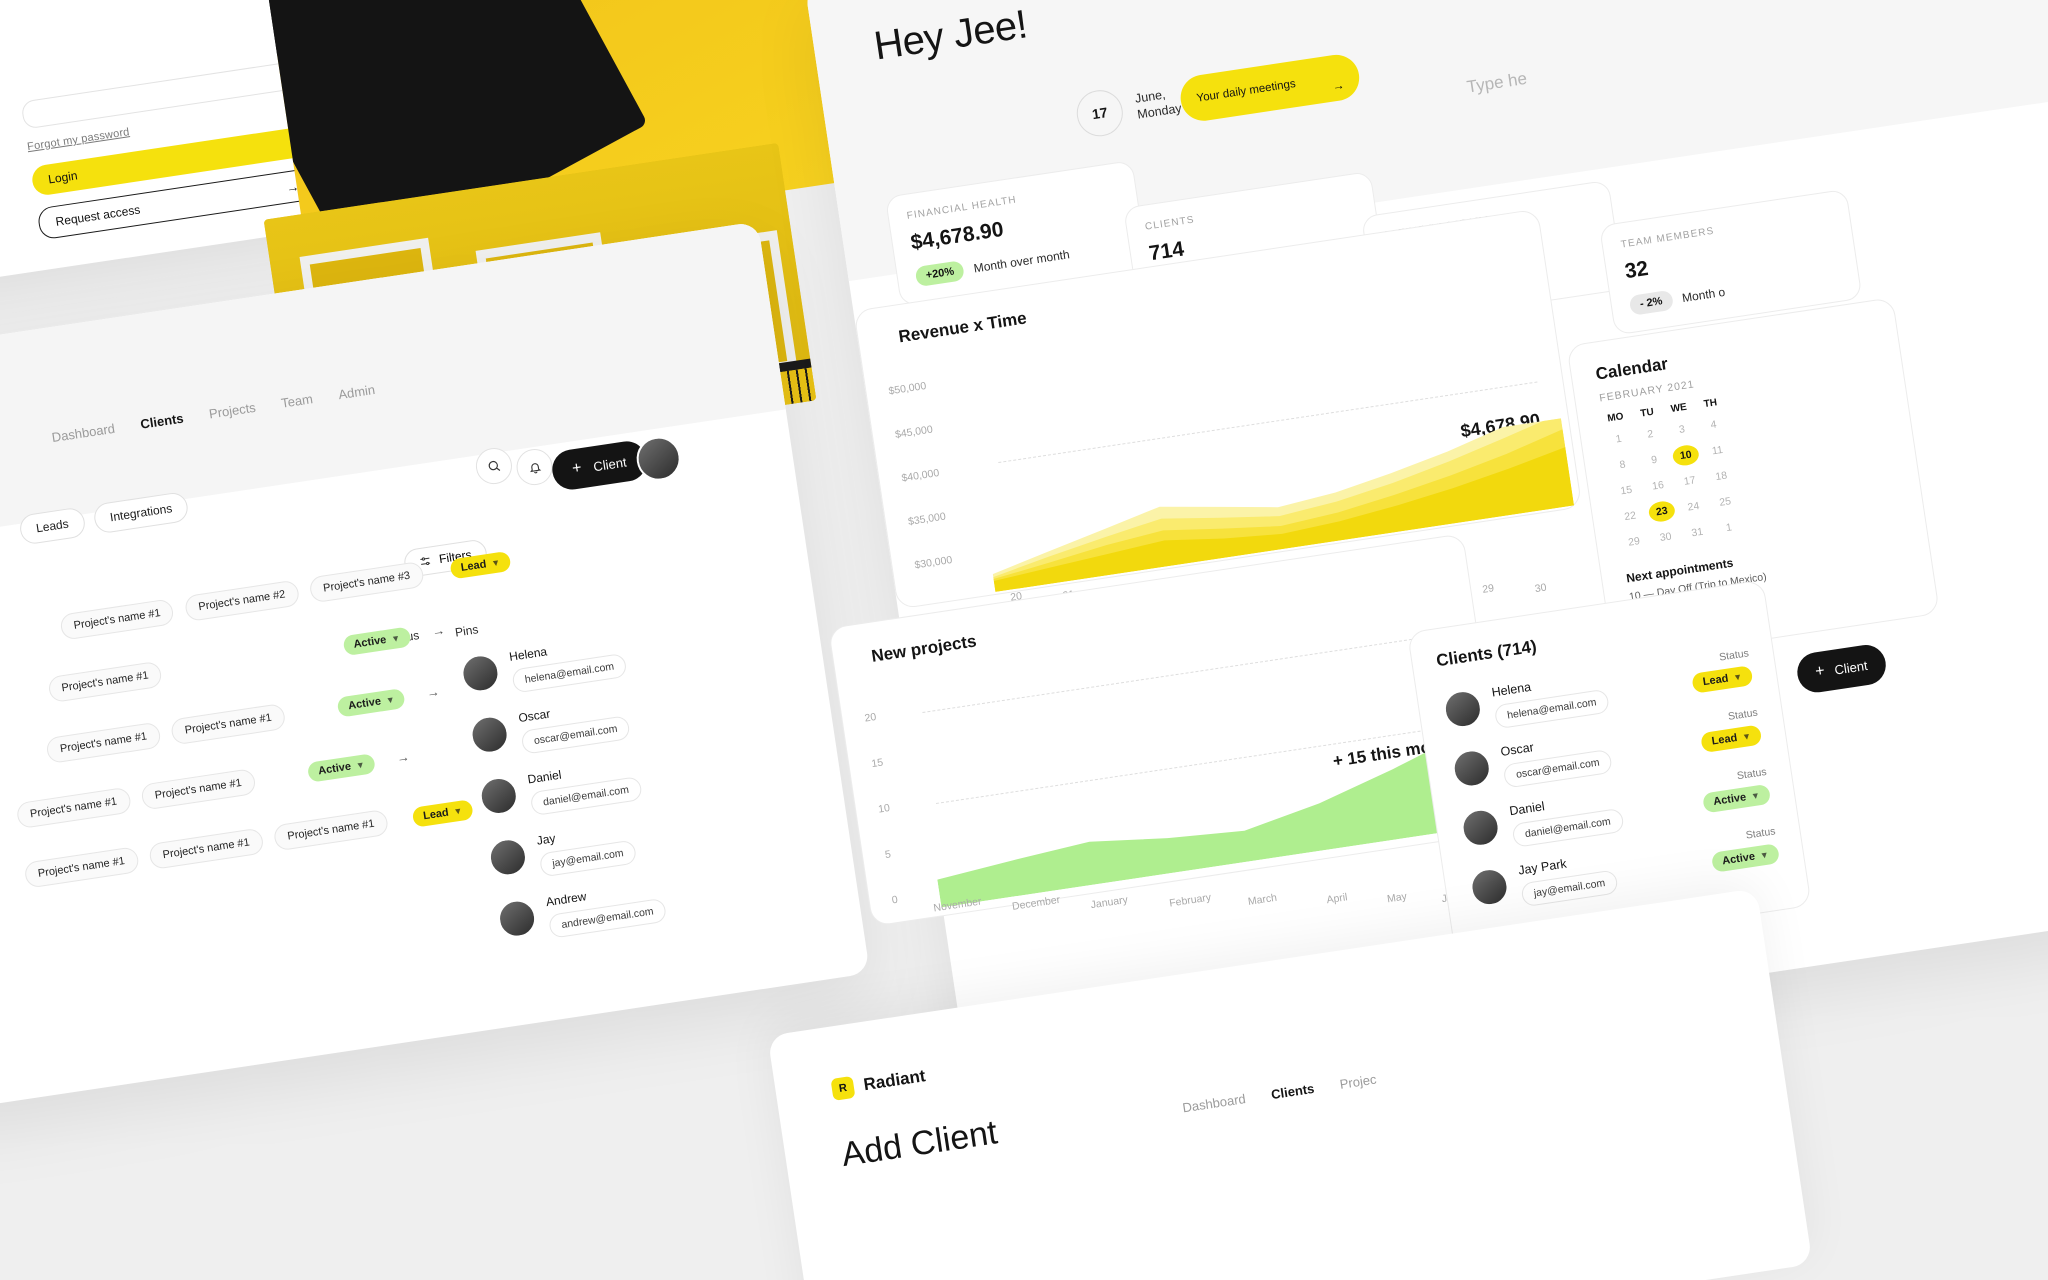 This screenshot has width=2048, height=1280. What do you see at coordinates (63, 177) in the screenshot?
I see `login-button-label: Login` at bounding box center [63, 177].